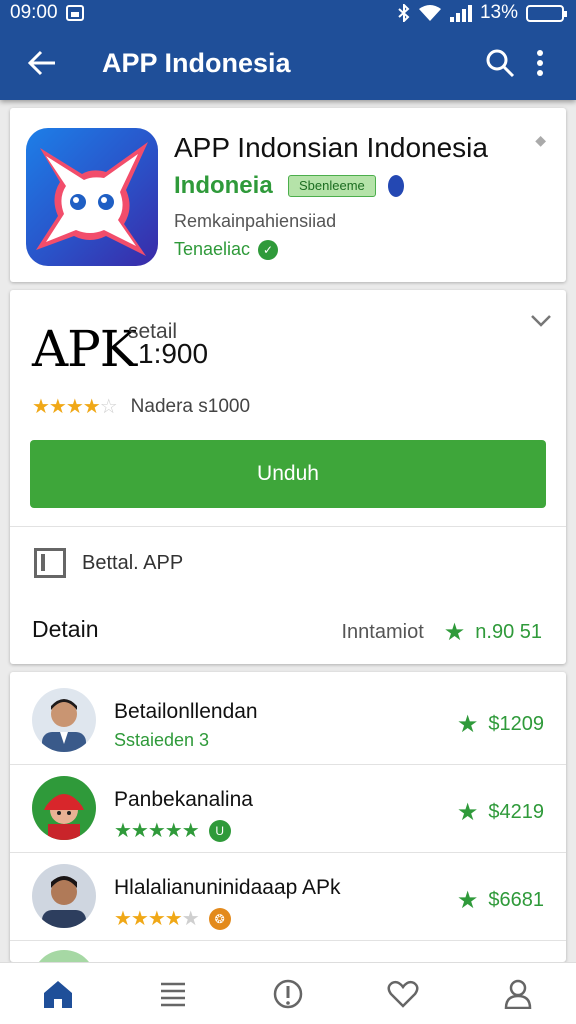 The width and height of the screenshot is (576, 1024). What do you see at coordinates (541, 321) in the screenshot?
I see `chevron-down-icon` at bounding box center [541, 321].